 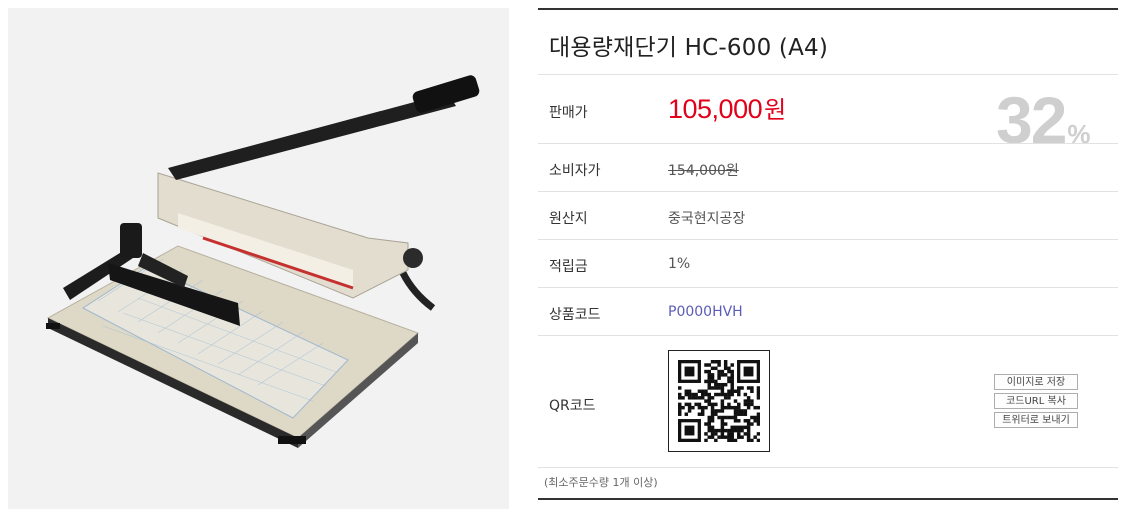 I want to click on qr-code-icon, so click(x=719, y=401).